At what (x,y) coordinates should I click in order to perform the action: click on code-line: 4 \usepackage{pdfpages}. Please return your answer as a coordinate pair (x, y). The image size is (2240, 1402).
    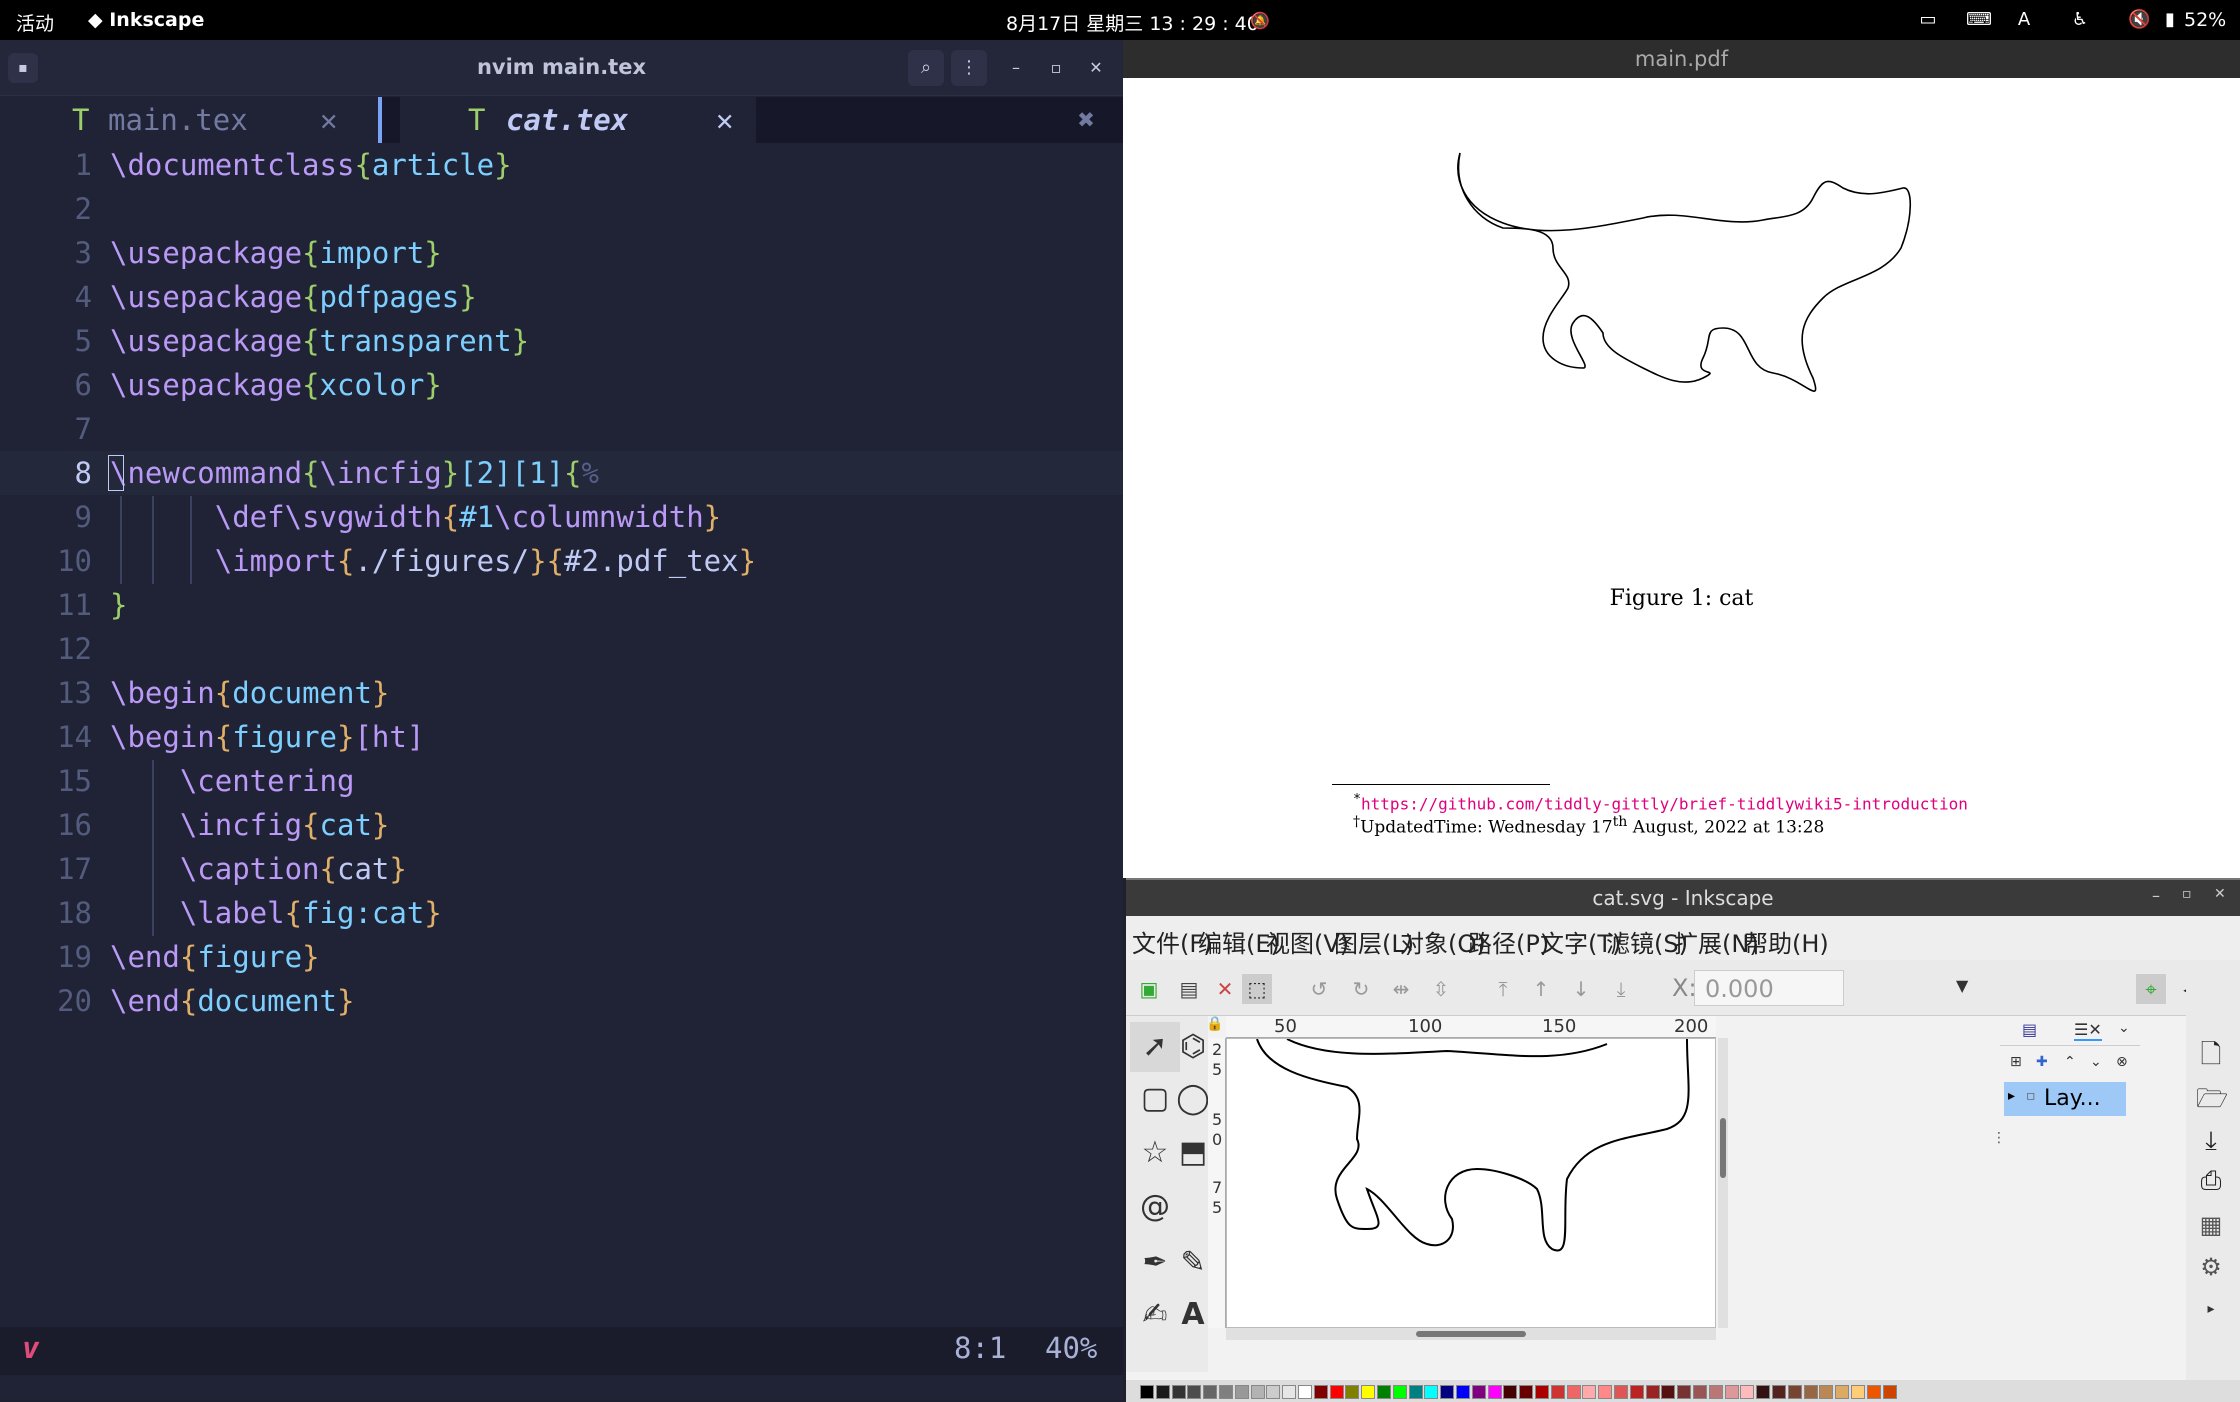
    Looking at the image, I should click on (561, 297).